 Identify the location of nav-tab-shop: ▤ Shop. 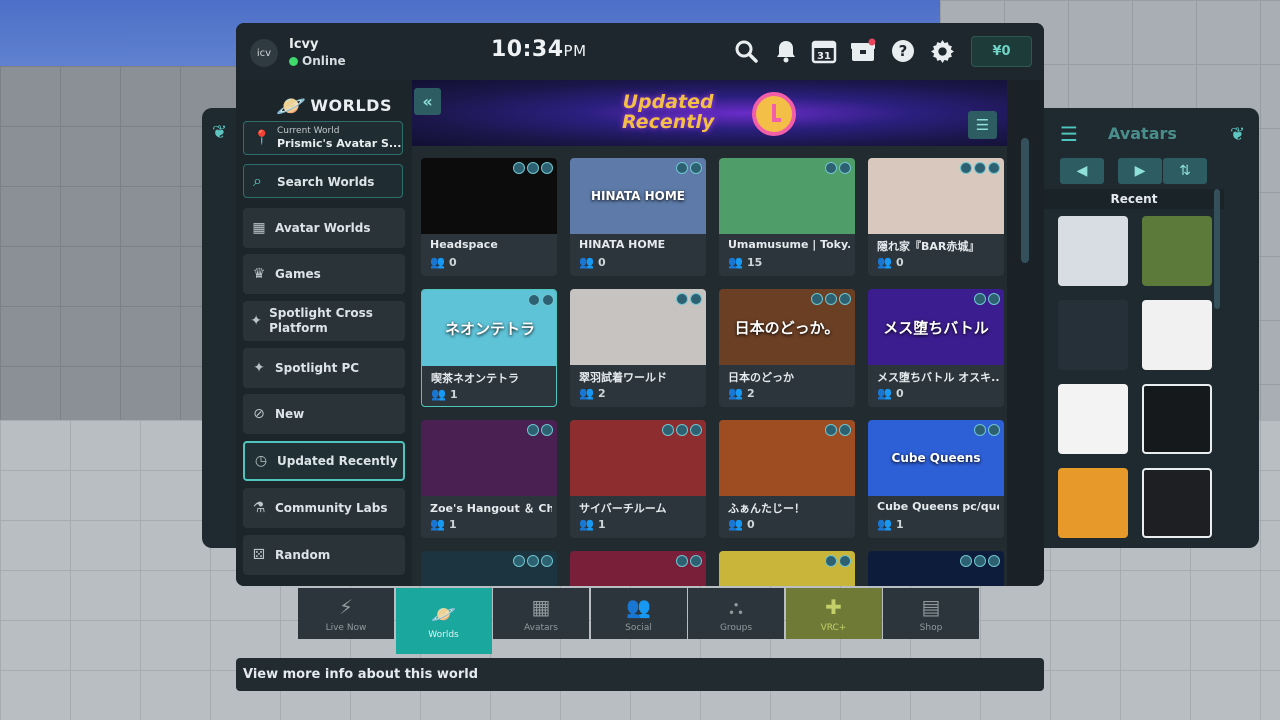
(931, 613).